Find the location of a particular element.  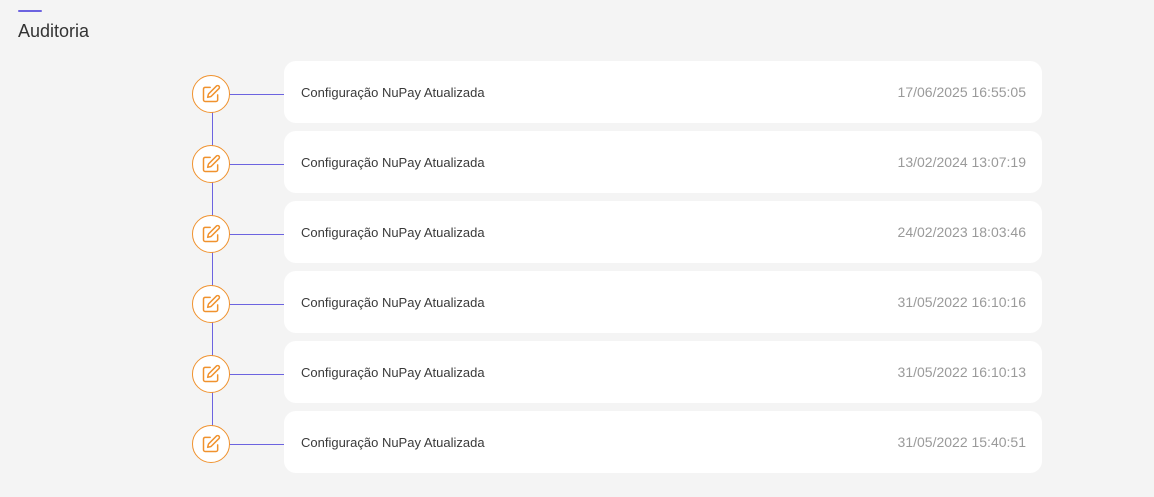

event-timestamp: 24/02/2023 18:03:46 is located at coordinates (961, 232).